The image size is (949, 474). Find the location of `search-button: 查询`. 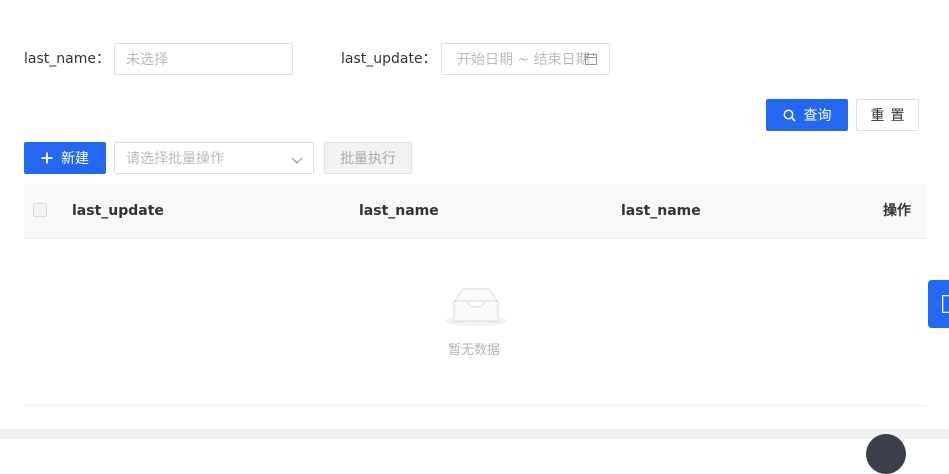

search-button: 查询 is located at coordinates (807, 115).